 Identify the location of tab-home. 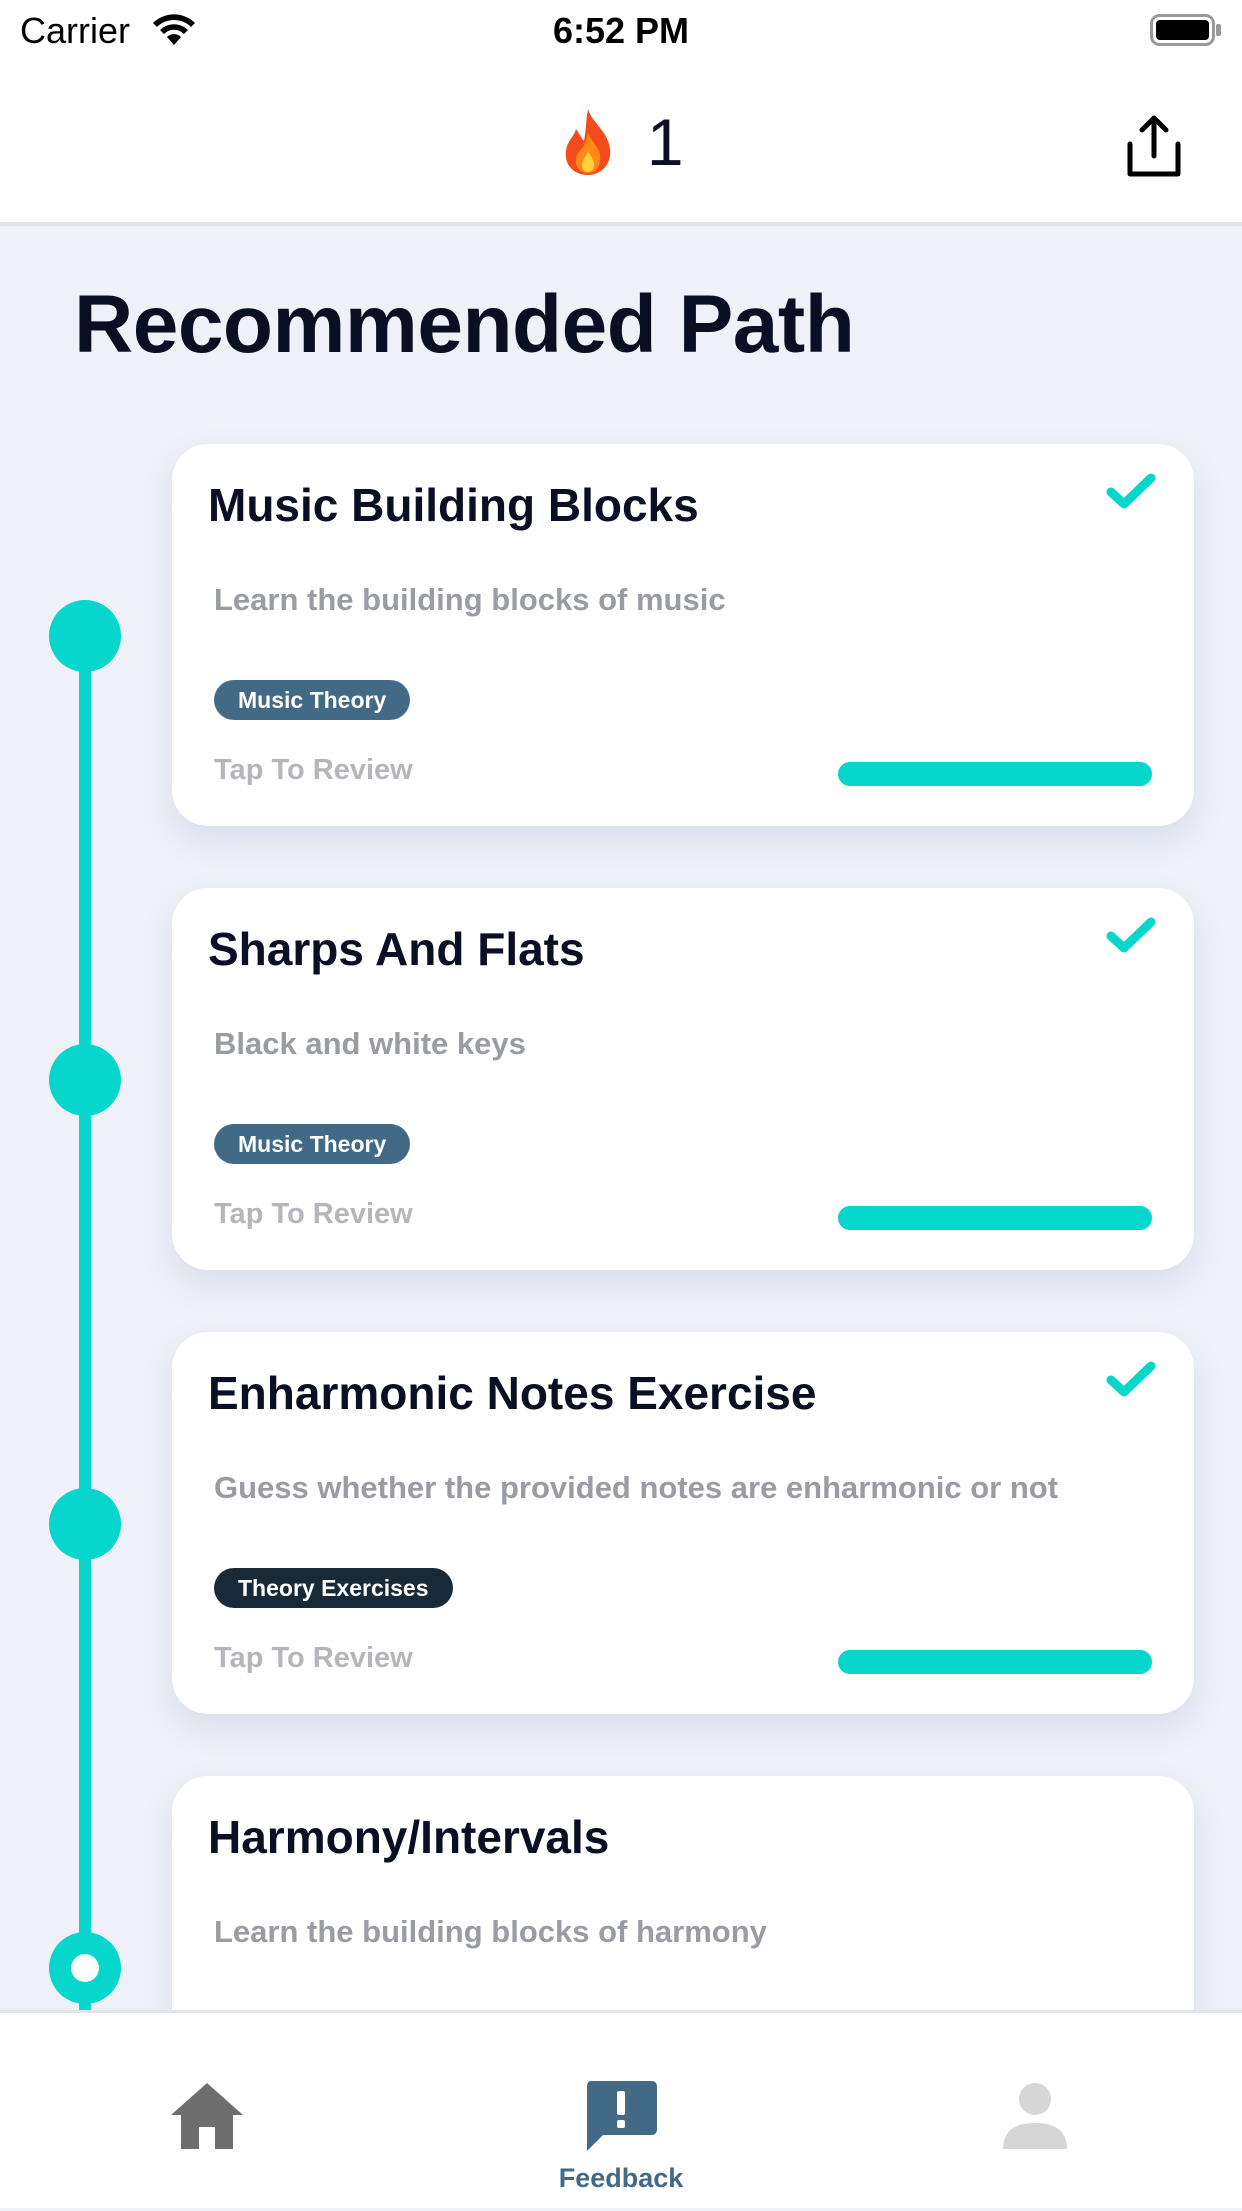
(207, 2112).